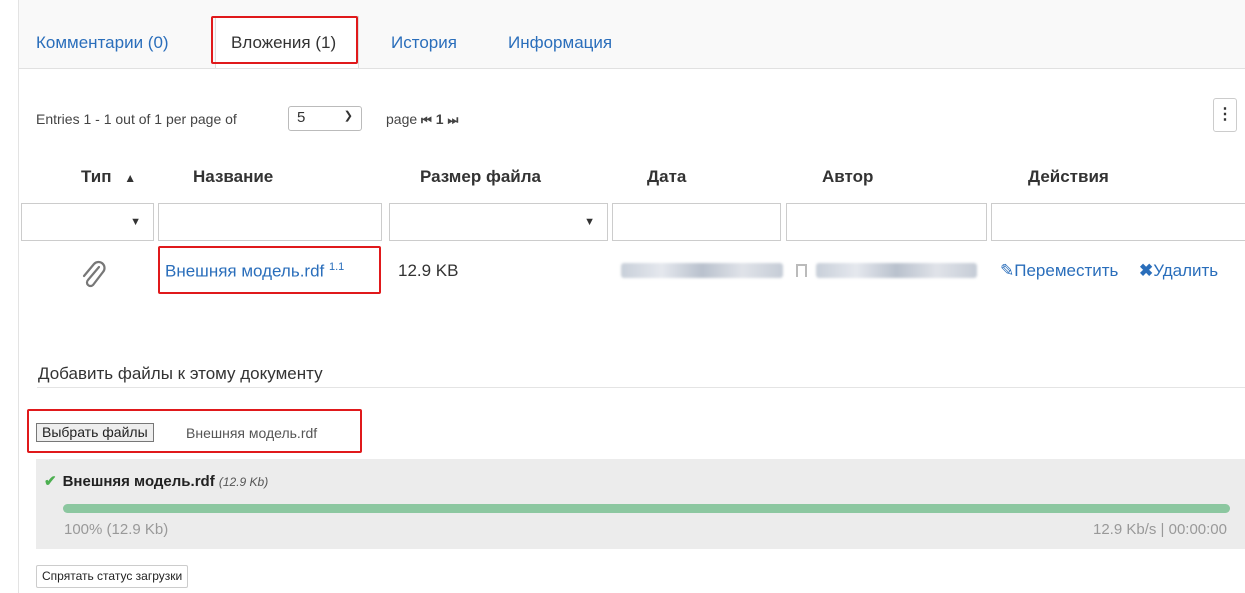  I want to click on chevron-down-icon: ❯, so click(348, 116).